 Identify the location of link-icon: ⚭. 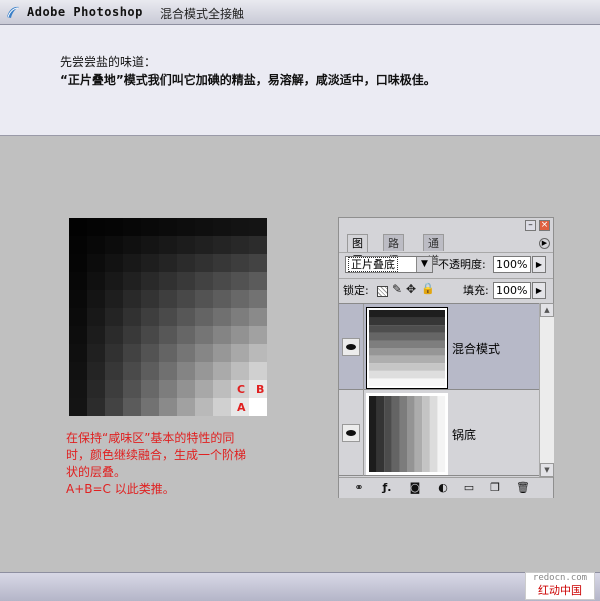
(359, 488).